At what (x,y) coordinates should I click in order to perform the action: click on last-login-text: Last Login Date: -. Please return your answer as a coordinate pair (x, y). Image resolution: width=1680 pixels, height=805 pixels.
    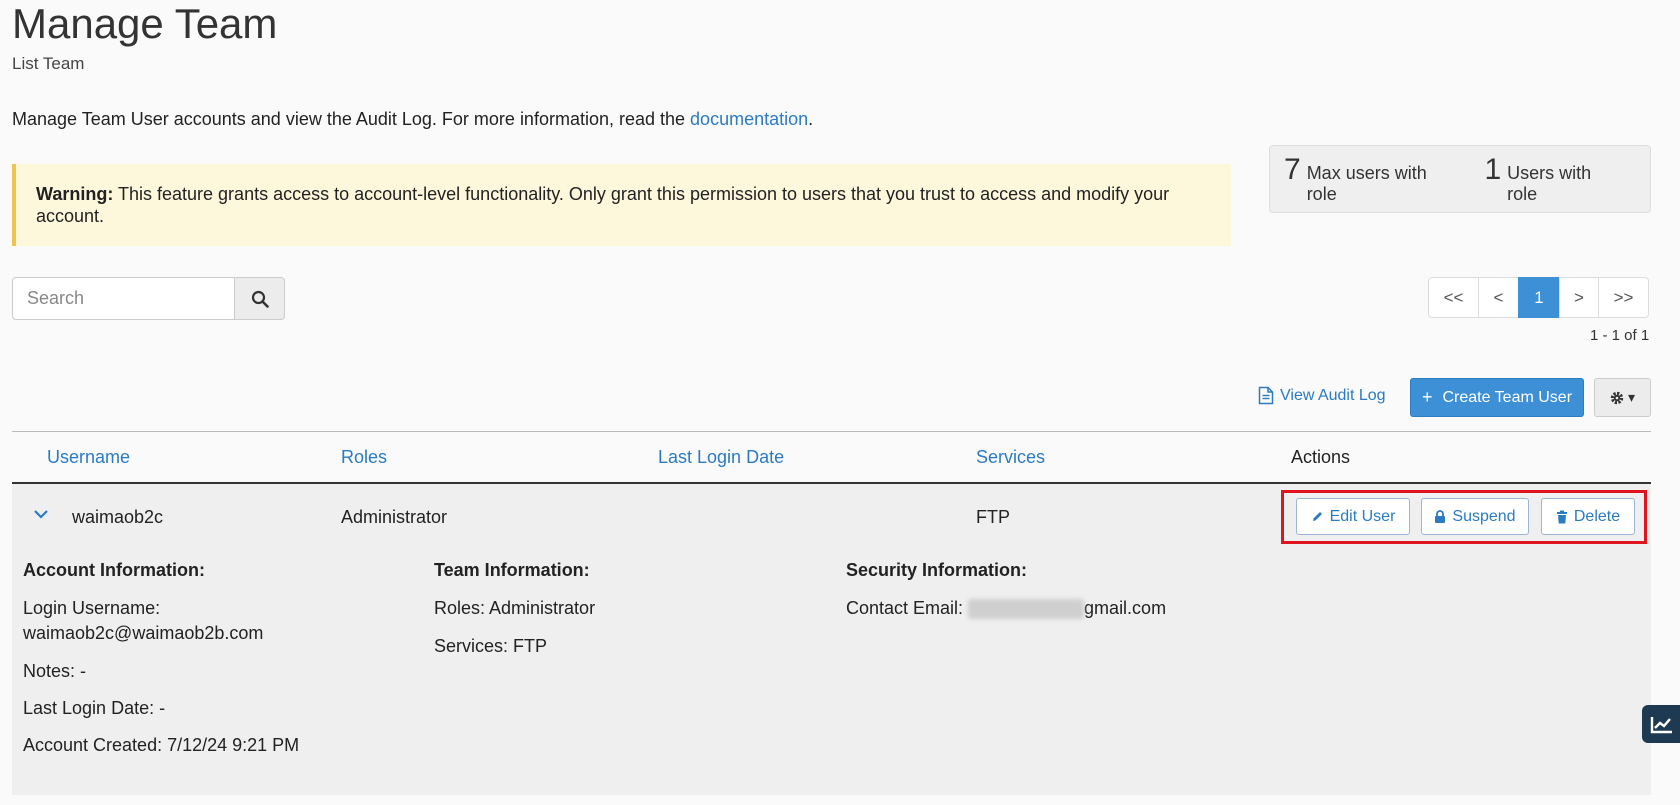
    Looking at the image, I should click on (94, 708).